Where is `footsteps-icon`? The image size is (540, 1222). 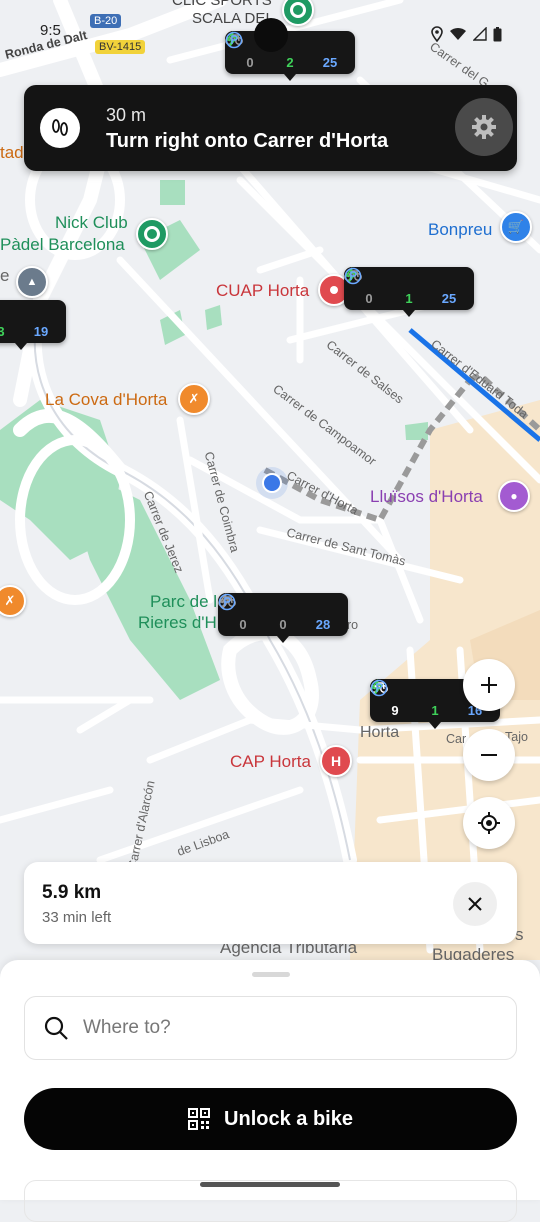
footsteps-icon is located at coordinates (60, 127).